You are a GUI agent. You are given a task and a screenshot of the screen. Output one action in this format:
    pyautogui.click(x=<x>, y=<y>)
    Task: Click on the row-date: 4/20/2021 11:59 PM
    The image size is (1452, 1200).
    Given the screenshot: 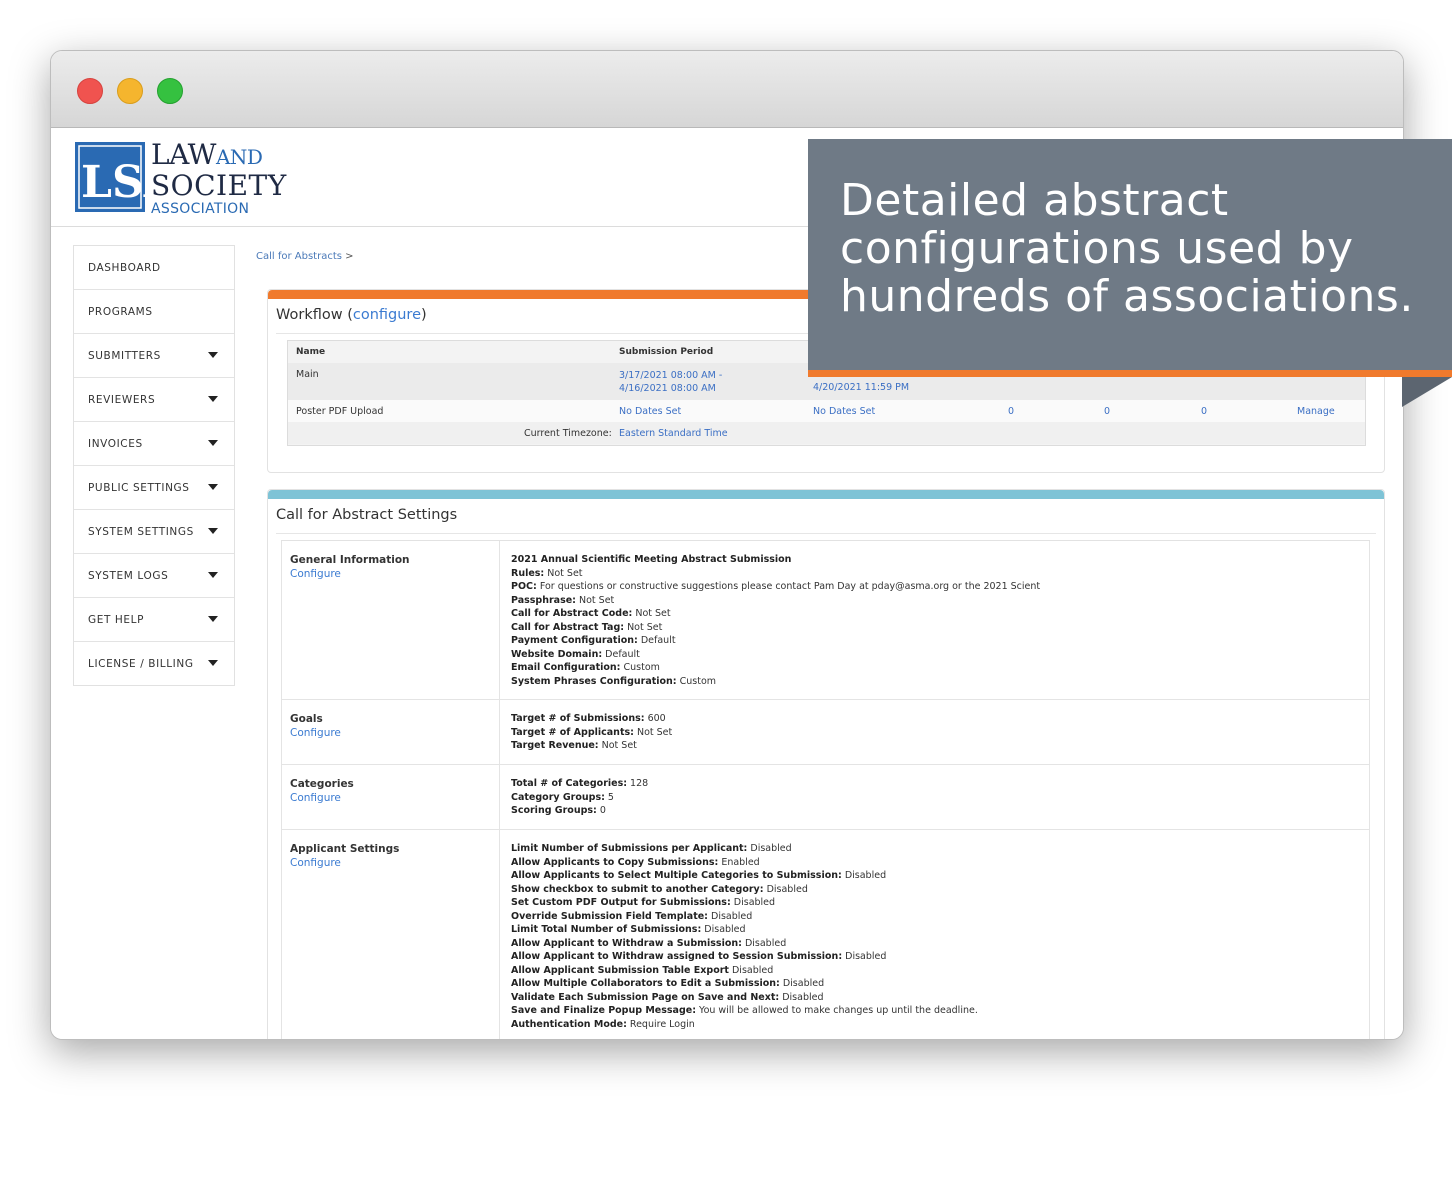 What is the action you would take?
    pyautogui.click(x=861, y=387)
    